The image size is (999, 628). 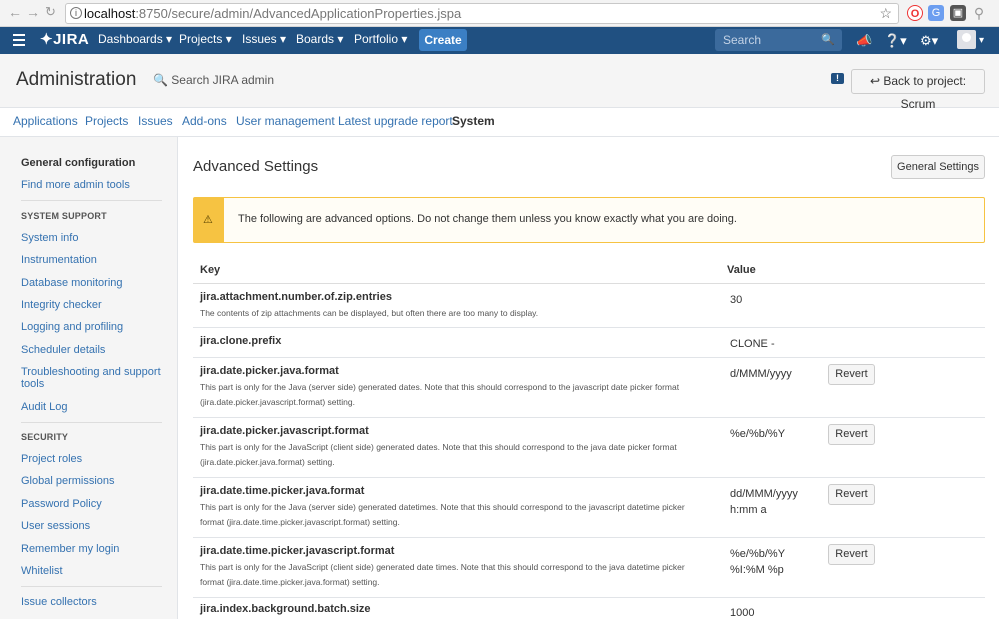 What do you see at coordinates (19, 41) in the screenshot?
I see `app-switcher-icon` at bounding box center [19, 41].